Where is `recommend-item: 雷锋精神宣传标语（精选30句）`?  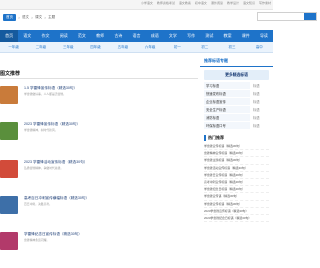 recommend-item: 雷锋精神宣传标语（精选30句） is located at coordinates (236, 154).